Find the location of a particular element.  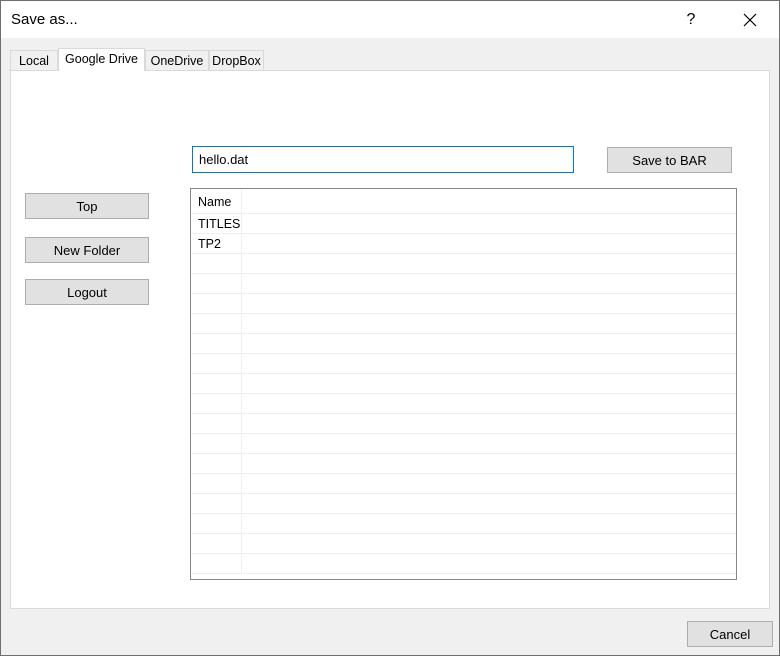

column-header-name: Name is located at coordinates (215, 202).